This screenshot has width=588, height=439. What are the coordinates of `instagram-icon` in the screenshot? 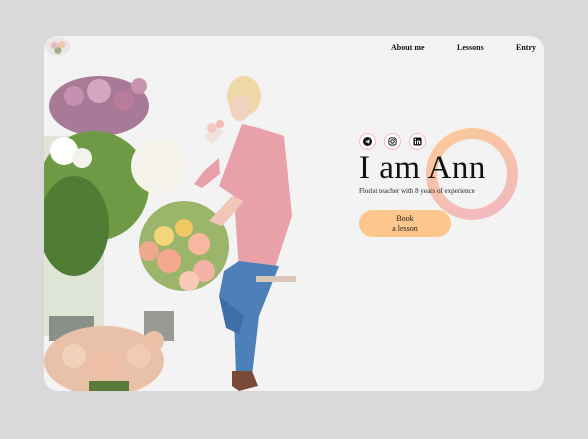 It's located at (392, 141).